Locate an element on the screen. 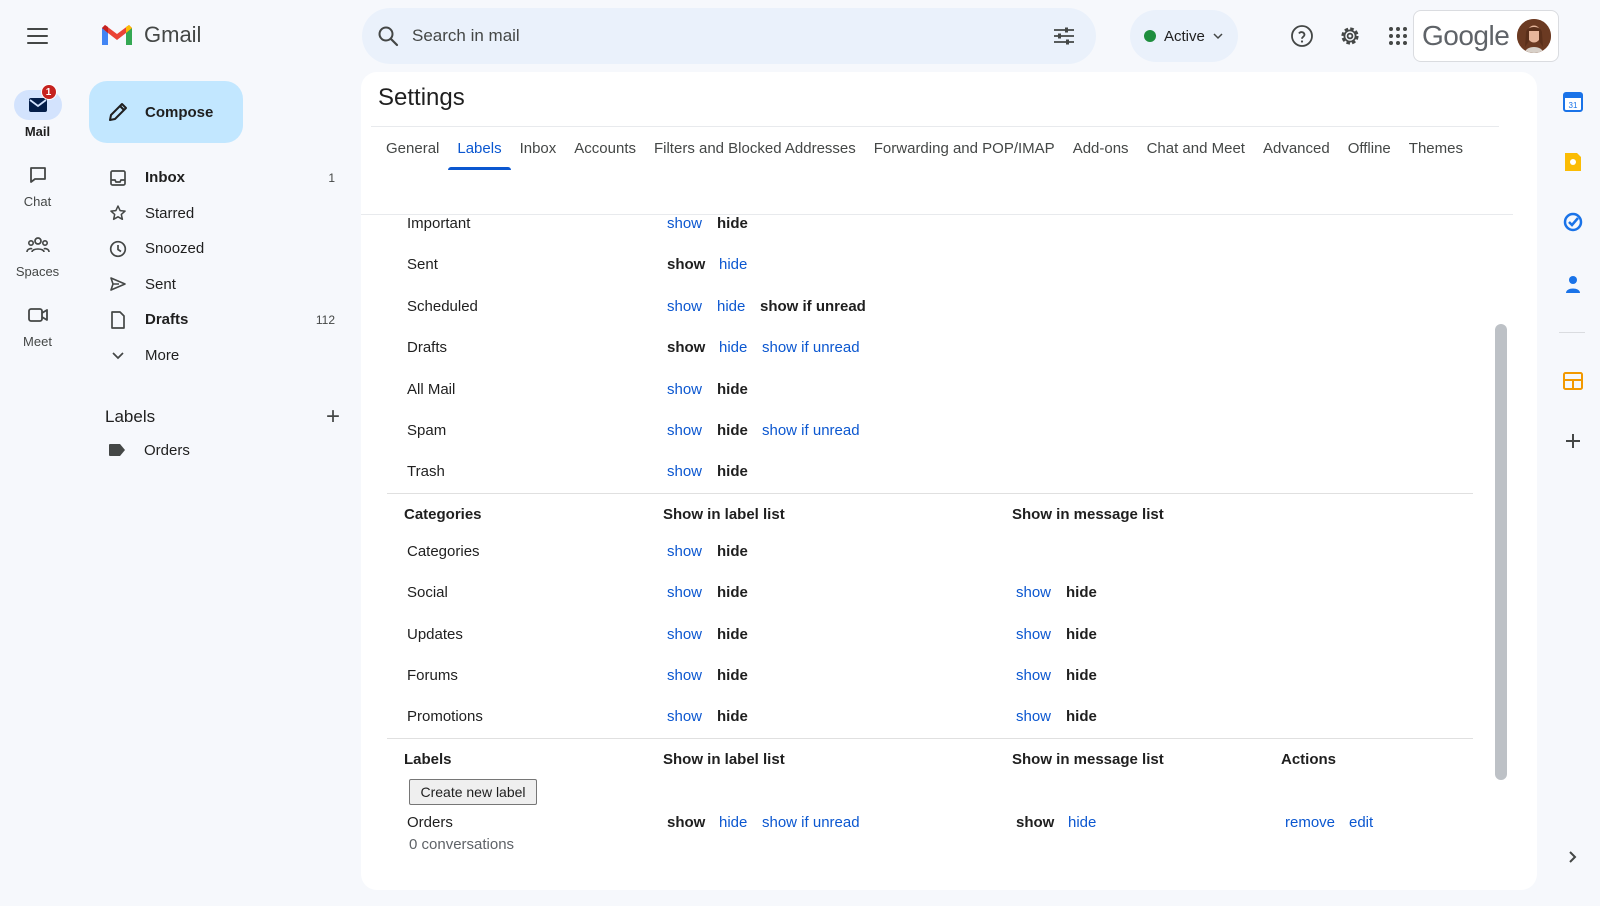 This screenshot has height=906, width=1600. rail-label-chat: Chat is located at coordinates (37, 201).